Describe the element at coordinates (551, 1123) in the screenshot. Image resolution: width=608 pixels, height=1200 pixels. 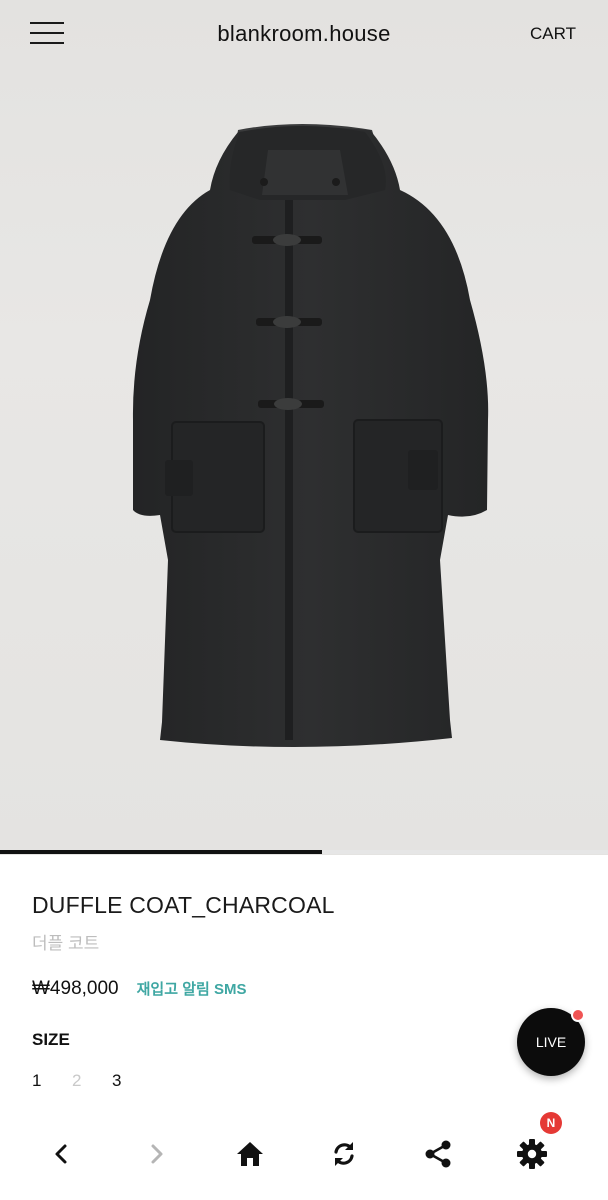
I see `settings-notification-badge: N` at that location.